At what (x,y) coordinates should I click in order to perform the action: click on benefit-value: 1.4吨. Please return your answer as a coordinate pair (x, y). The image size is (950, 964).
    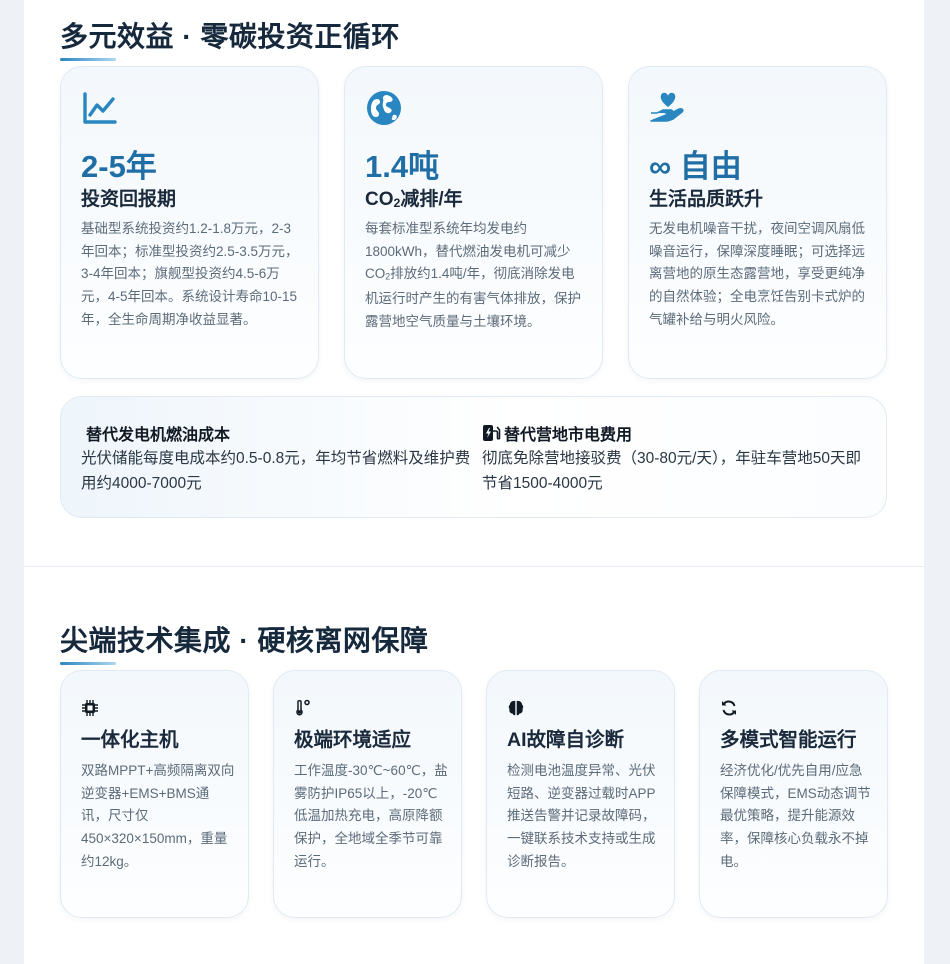
    Looking at the image, I should click on (402, 166).